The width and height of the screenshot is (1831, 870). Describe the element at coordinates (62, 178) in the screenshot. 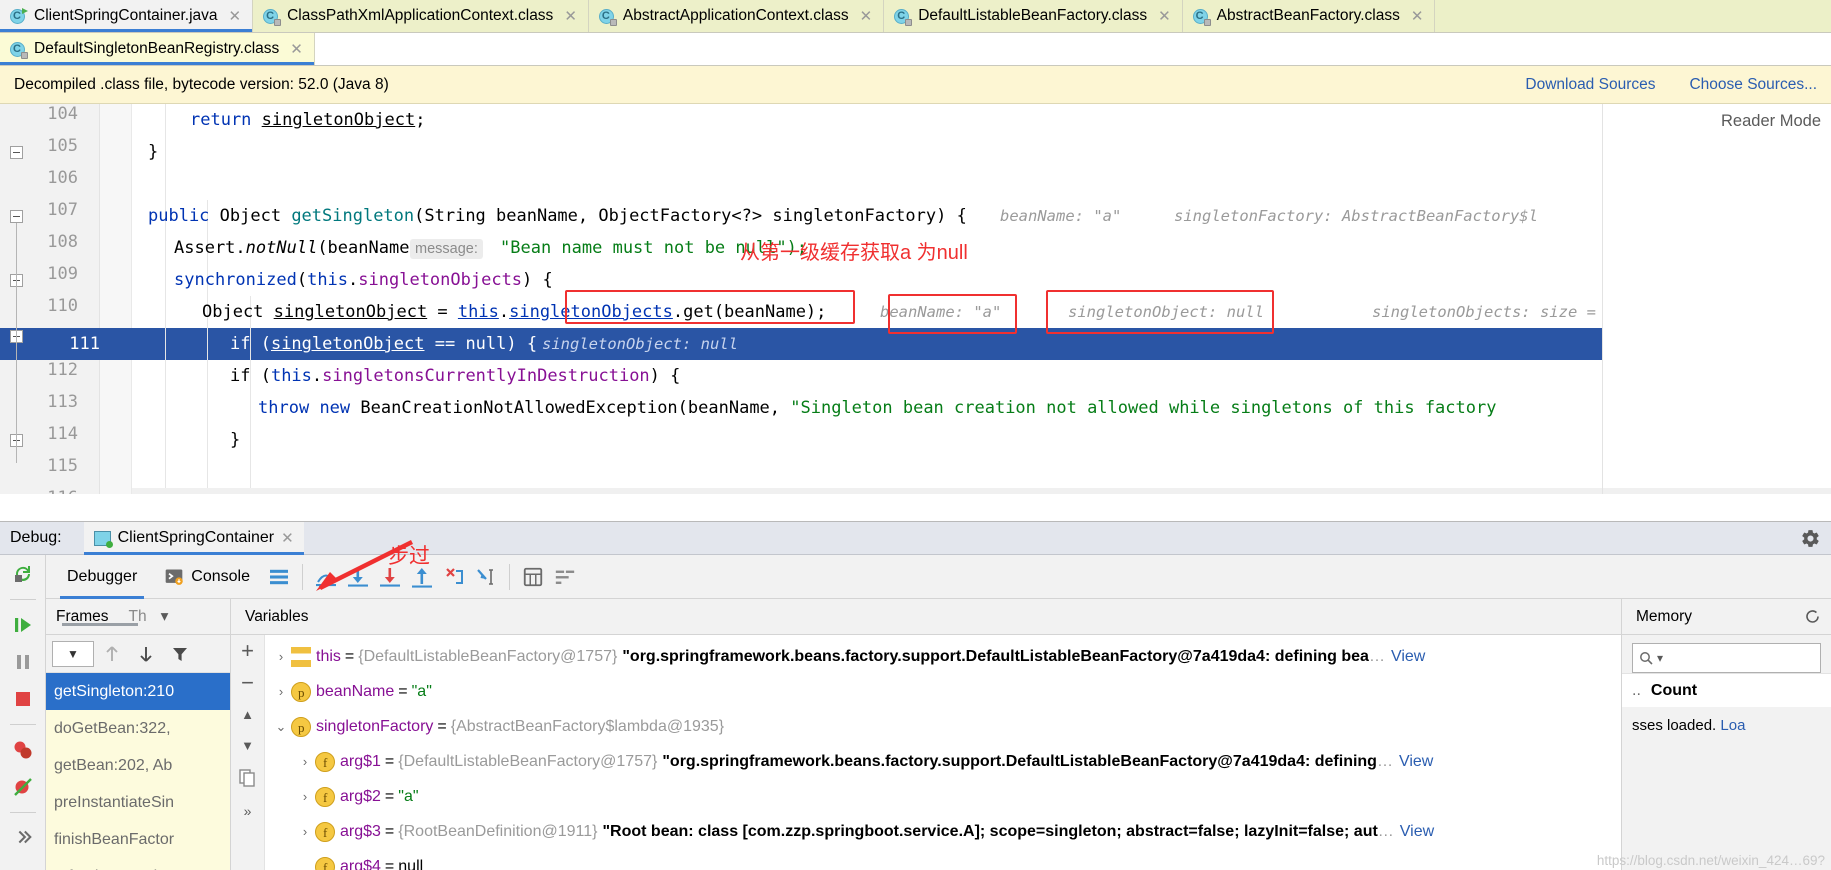

I see `line-number: 106` at that location.